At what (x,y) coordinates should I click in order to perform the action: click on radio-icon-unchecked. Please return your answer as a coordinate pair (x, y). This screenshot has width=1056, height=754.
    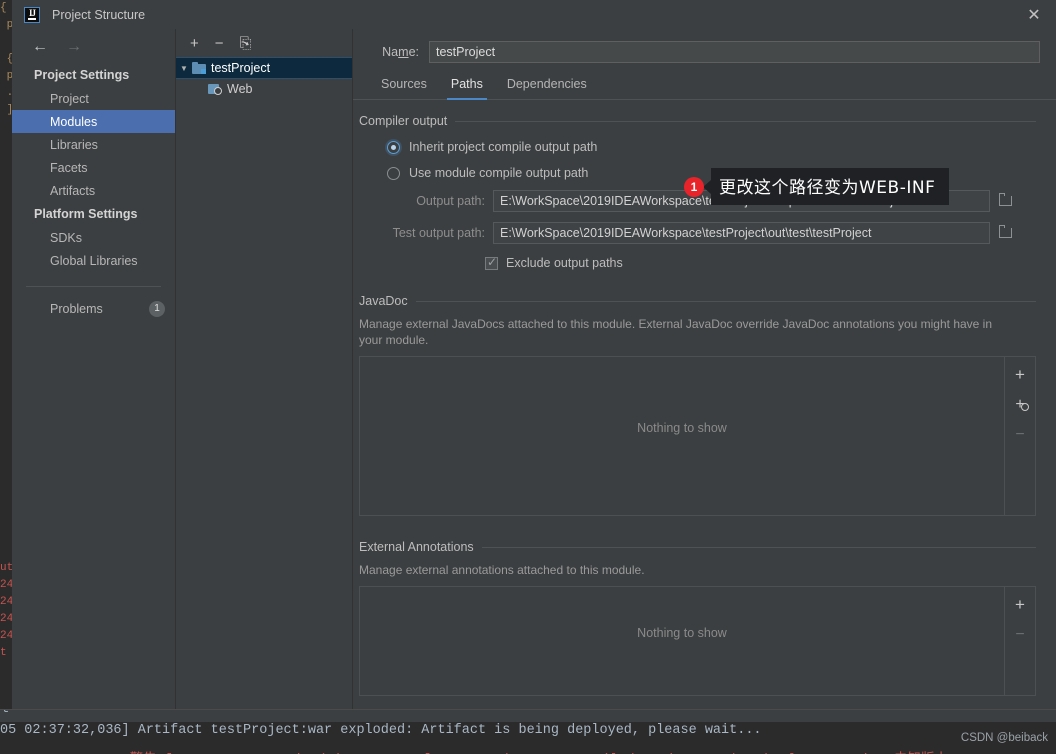
    Looking at the image, I should click on (393, 173).